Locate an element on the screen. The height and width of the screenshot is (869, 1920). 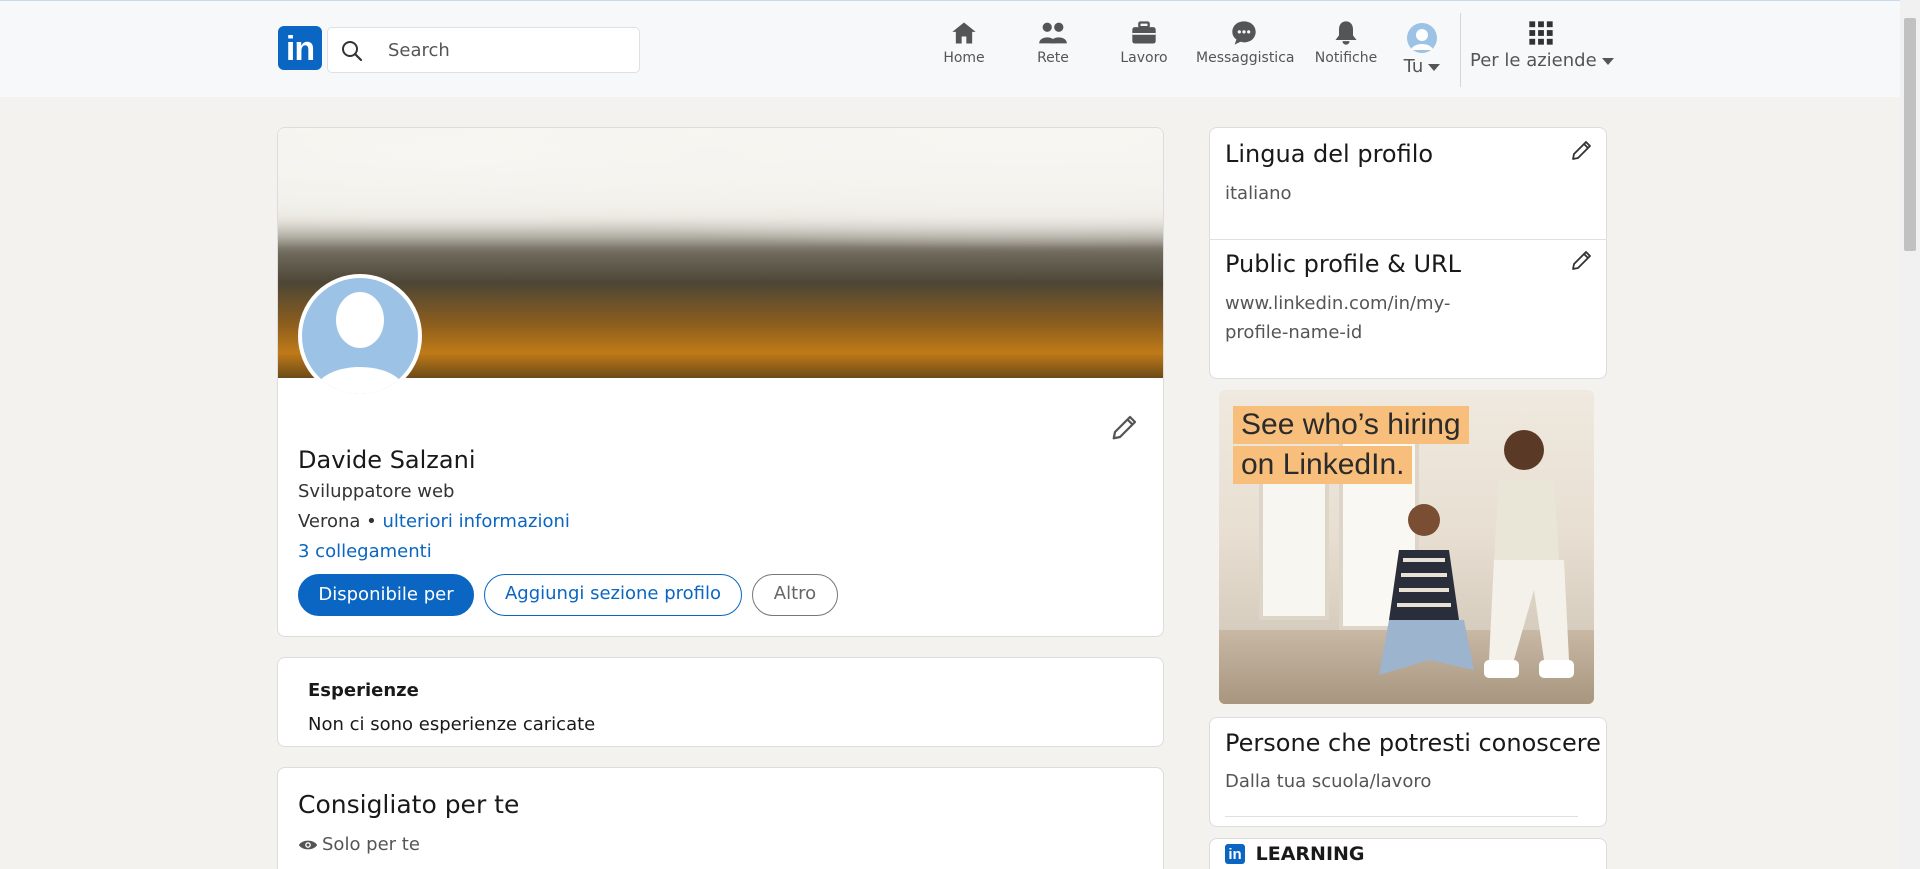
experience-empty-text: Non ci sono esperienze caricate is located at coordinates (452, 724).